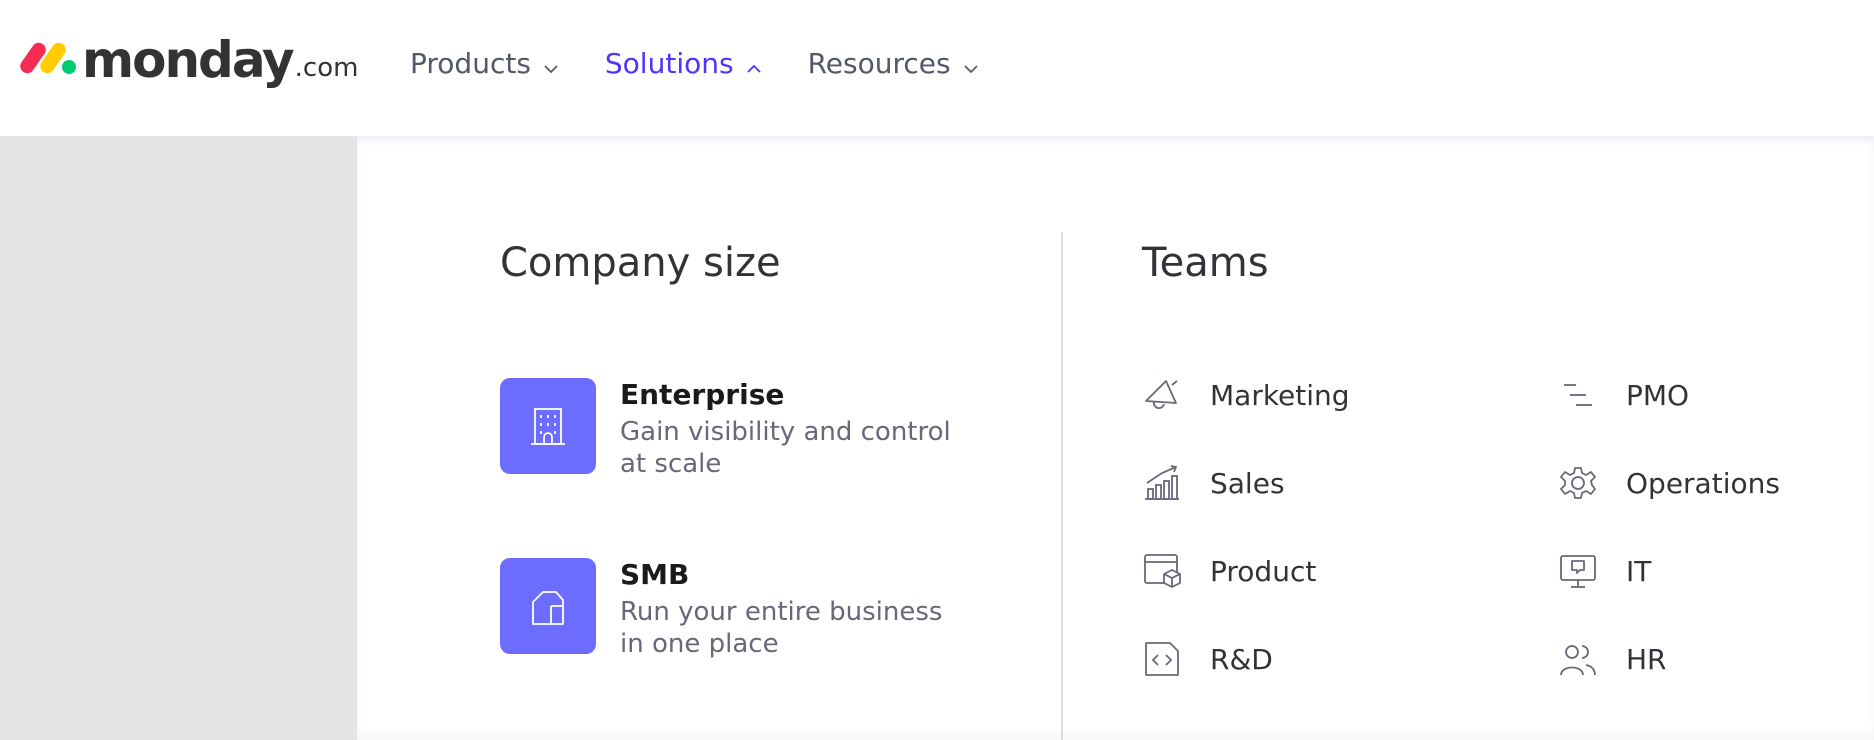 The image size is (1874, 740). I want to click on building-icon, so click(548, 426).